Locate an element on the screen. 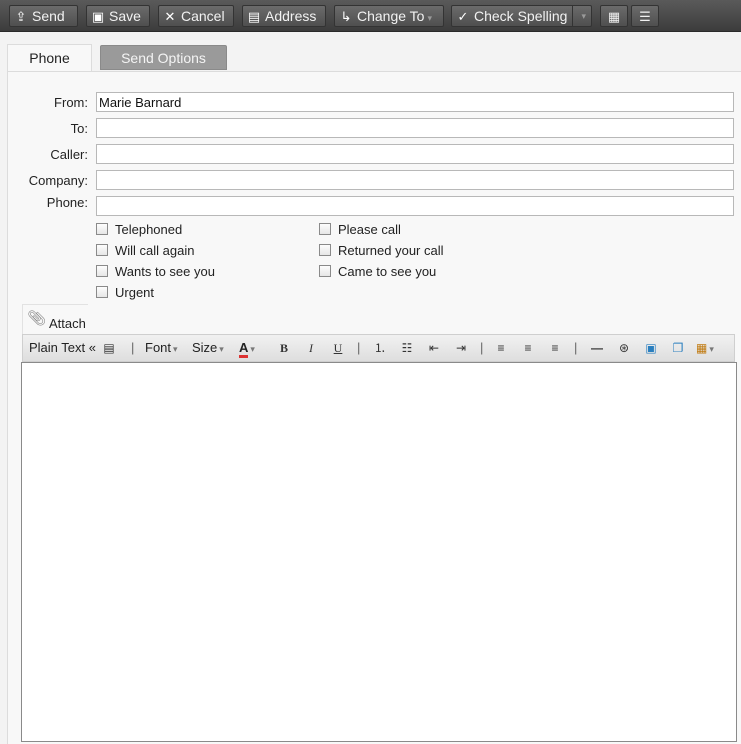 The height and width of the screenshot is (744, 741). cancel-button: ✕ Cancel is located at coordinates (196, 16).